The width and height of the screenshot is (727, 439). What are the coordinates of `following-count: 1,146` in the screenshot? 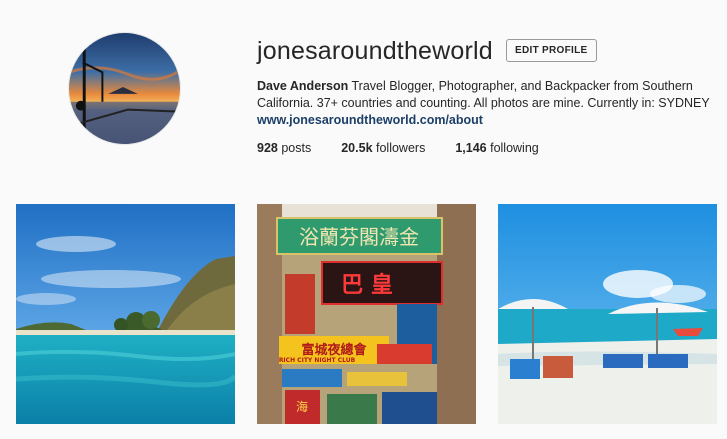 It's located at (471, 148).